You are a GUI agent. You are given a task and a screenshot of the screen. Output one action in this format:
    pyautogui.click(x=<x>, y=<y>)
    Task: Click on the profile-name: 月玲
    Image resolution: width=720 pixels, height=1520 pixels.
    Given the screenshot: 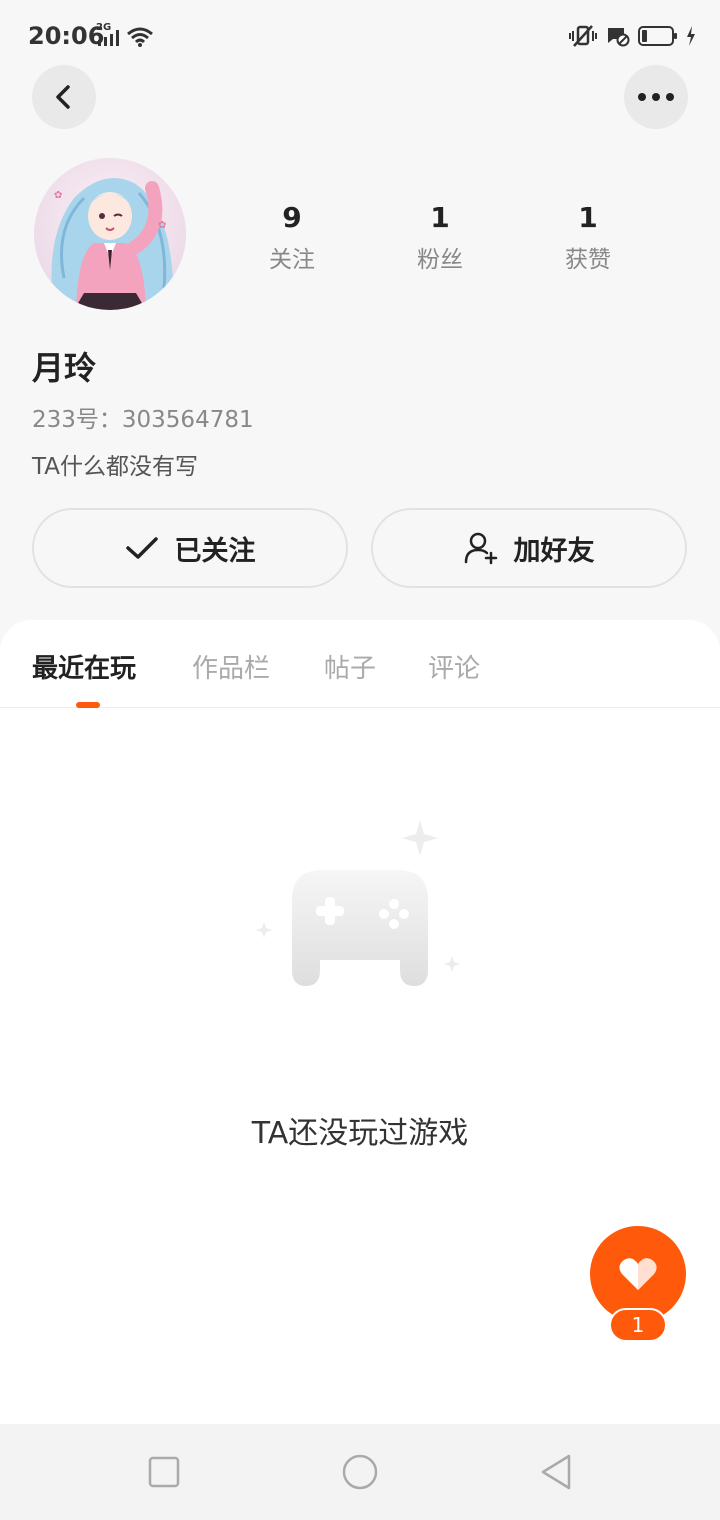 What is the action you would take?
    pyautogui.click(x=64, y=368)
    